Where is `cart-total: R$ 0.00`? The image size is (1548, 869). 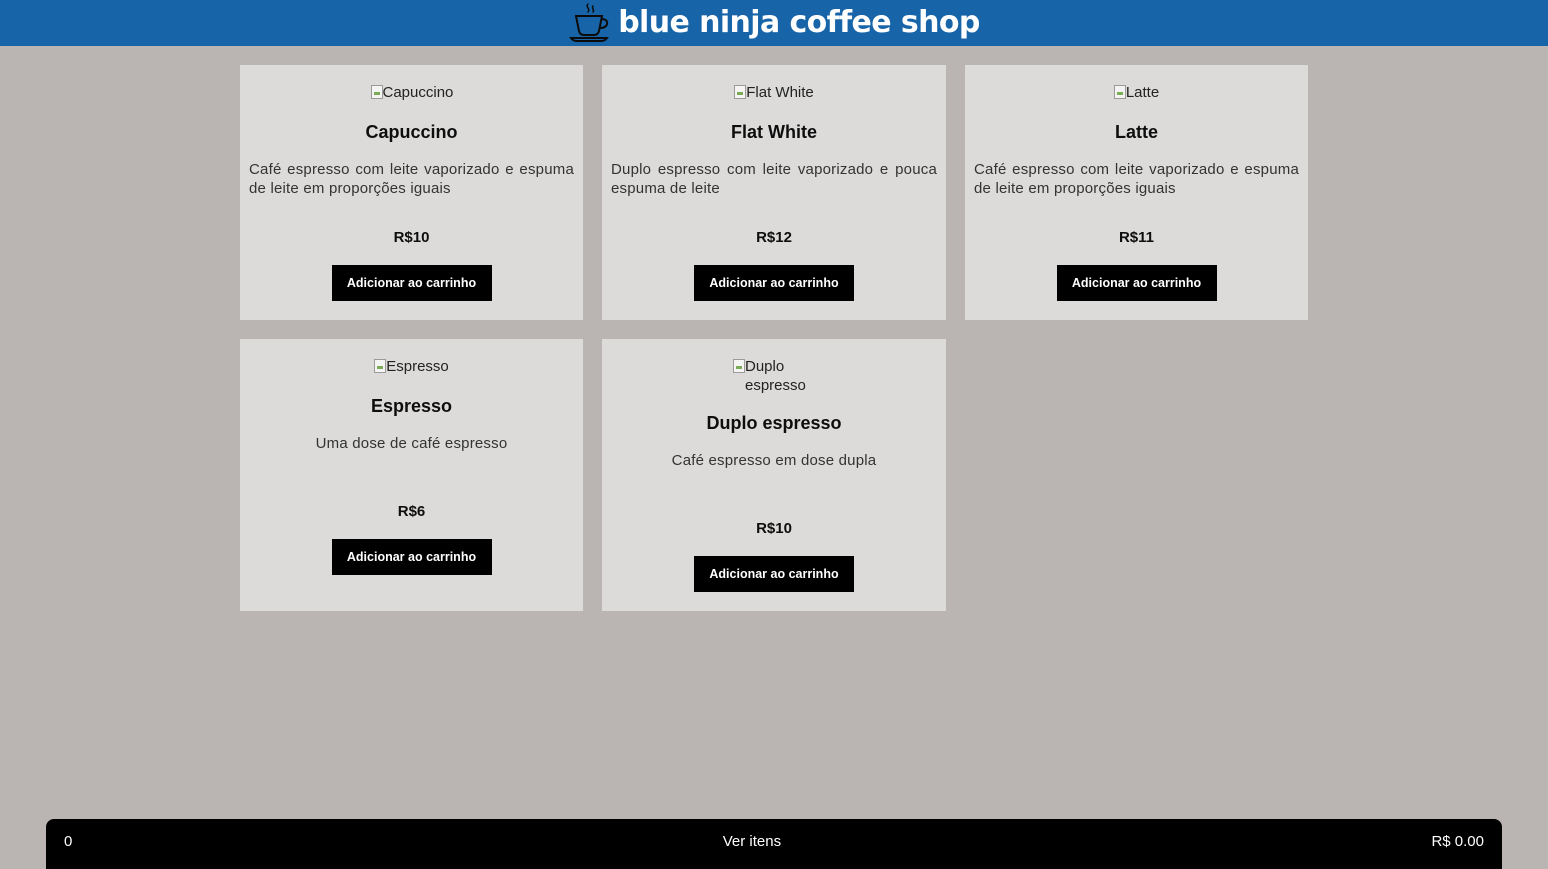
cart-total: R$ 0.00 is located at coordinates (1457, 841).